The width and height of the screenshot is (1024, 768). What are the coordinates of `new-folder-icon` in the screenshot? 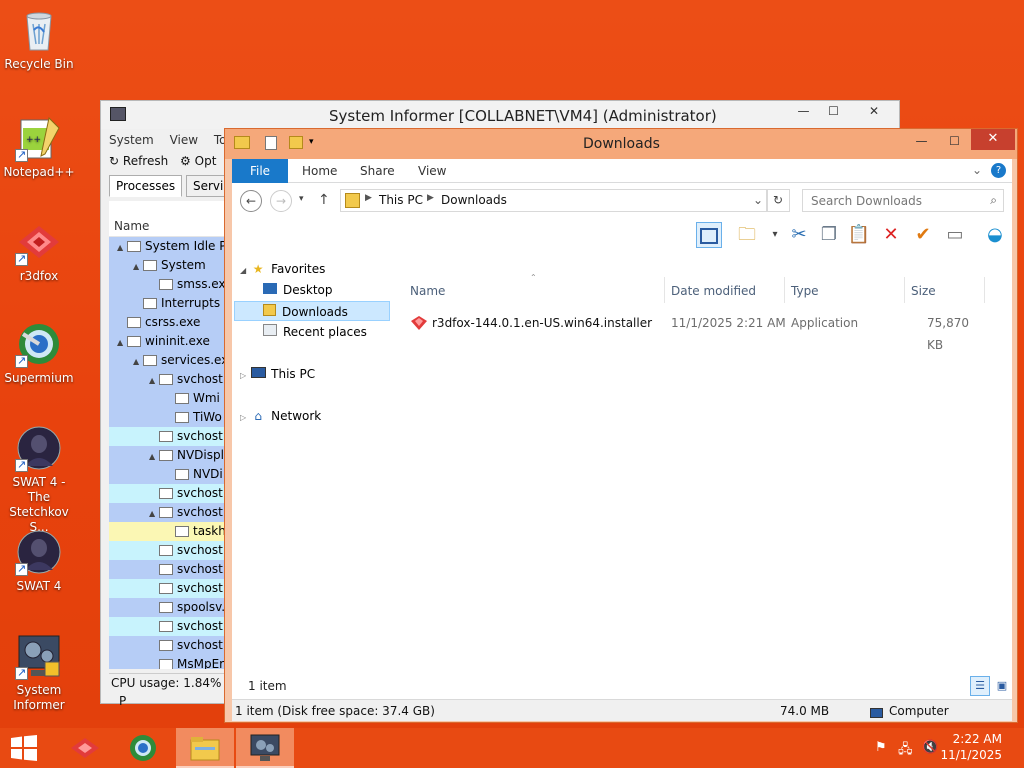 It's located at (296, 142).